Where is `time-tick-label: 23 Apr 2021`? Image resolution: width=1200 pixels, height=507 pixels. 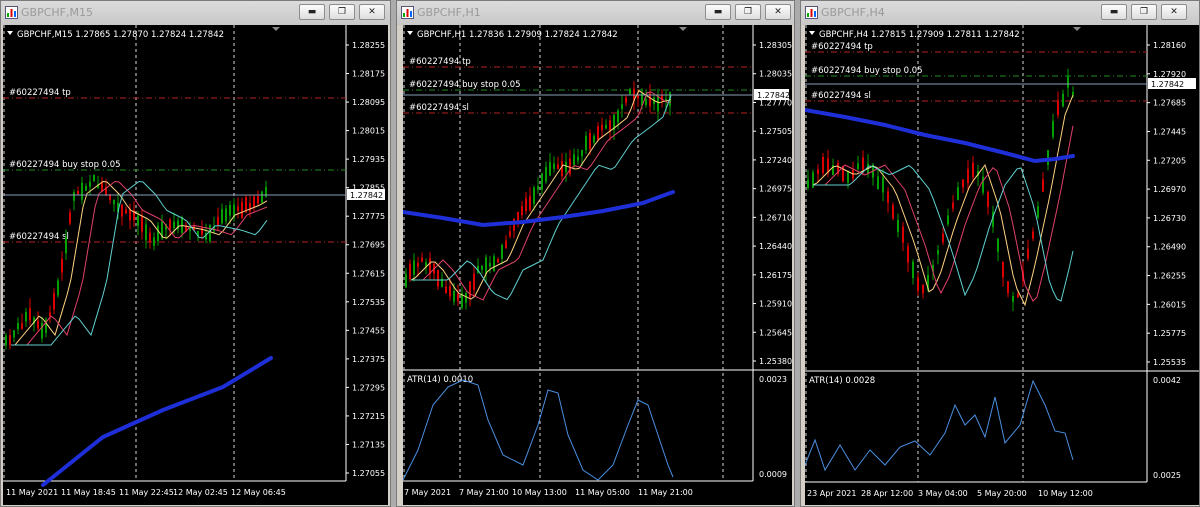
time-tick-label: 23 Apr 2021 is located at coordinates (831, 493).